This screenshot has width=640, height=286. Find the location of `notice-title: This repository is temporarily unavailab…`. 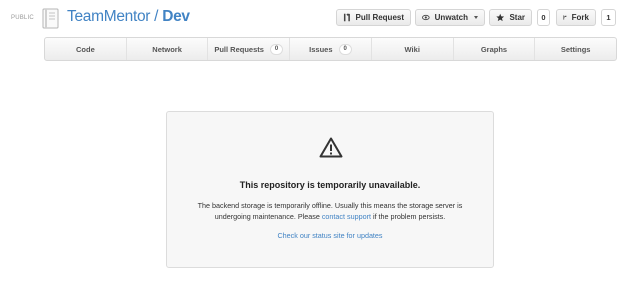

notice-title: This repository is temporarily unavailab… is located at coordinates (330, 185).